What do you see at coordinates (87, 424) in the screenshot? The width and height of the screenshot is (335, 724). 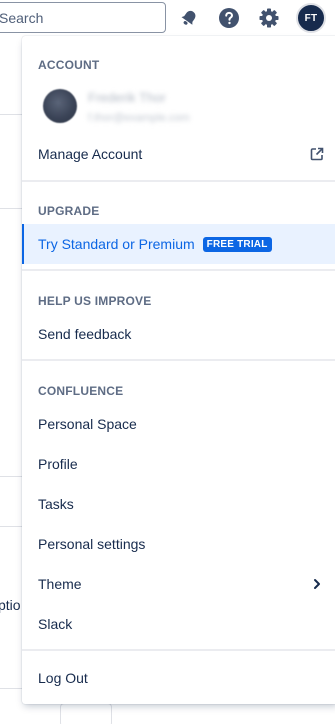 I see `menu-item-label: Personal Space` at bounding box center [87, 424].